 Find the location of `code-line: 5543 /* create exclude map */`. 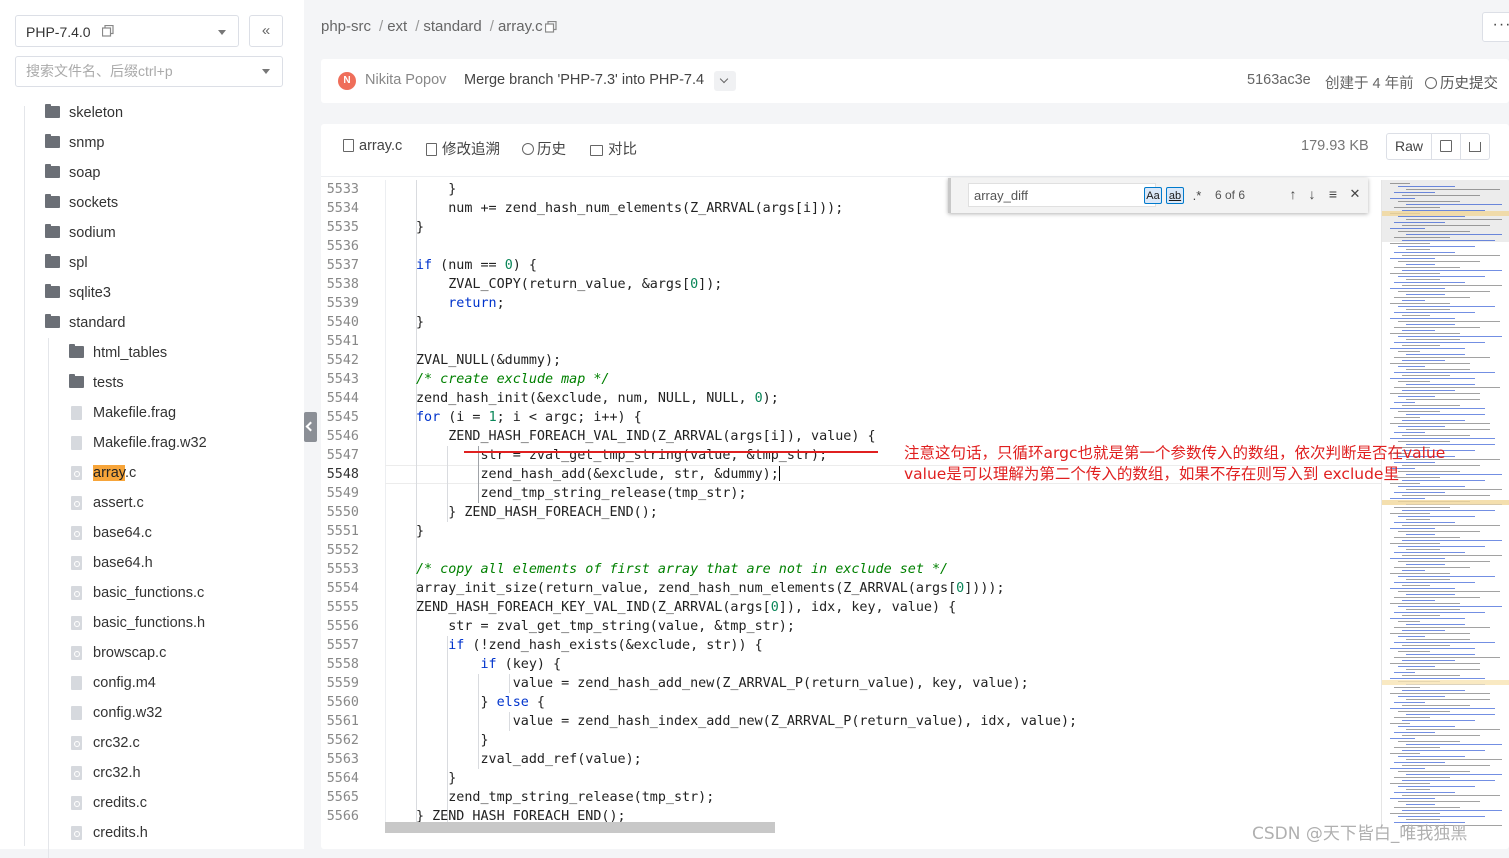

code-line: 5543 /* create exclude map */ is located at coordinates (851, 379).